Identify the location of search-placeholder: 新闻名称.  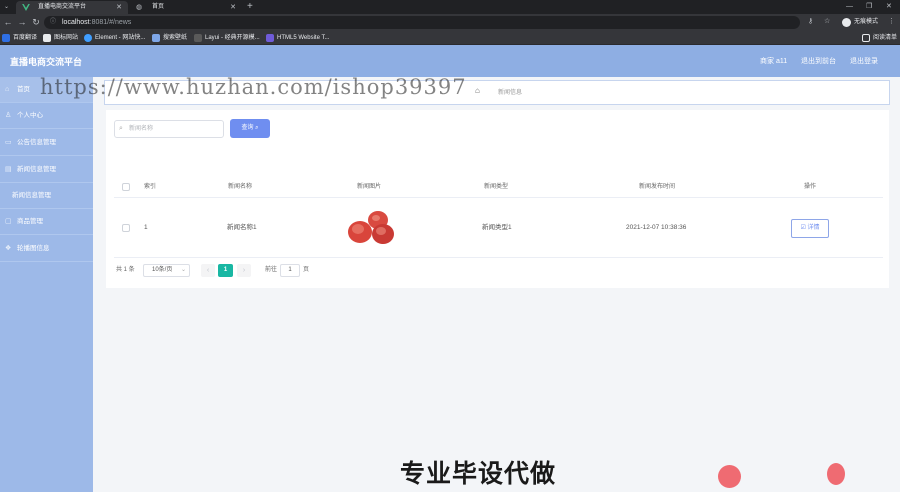
(141, 129).